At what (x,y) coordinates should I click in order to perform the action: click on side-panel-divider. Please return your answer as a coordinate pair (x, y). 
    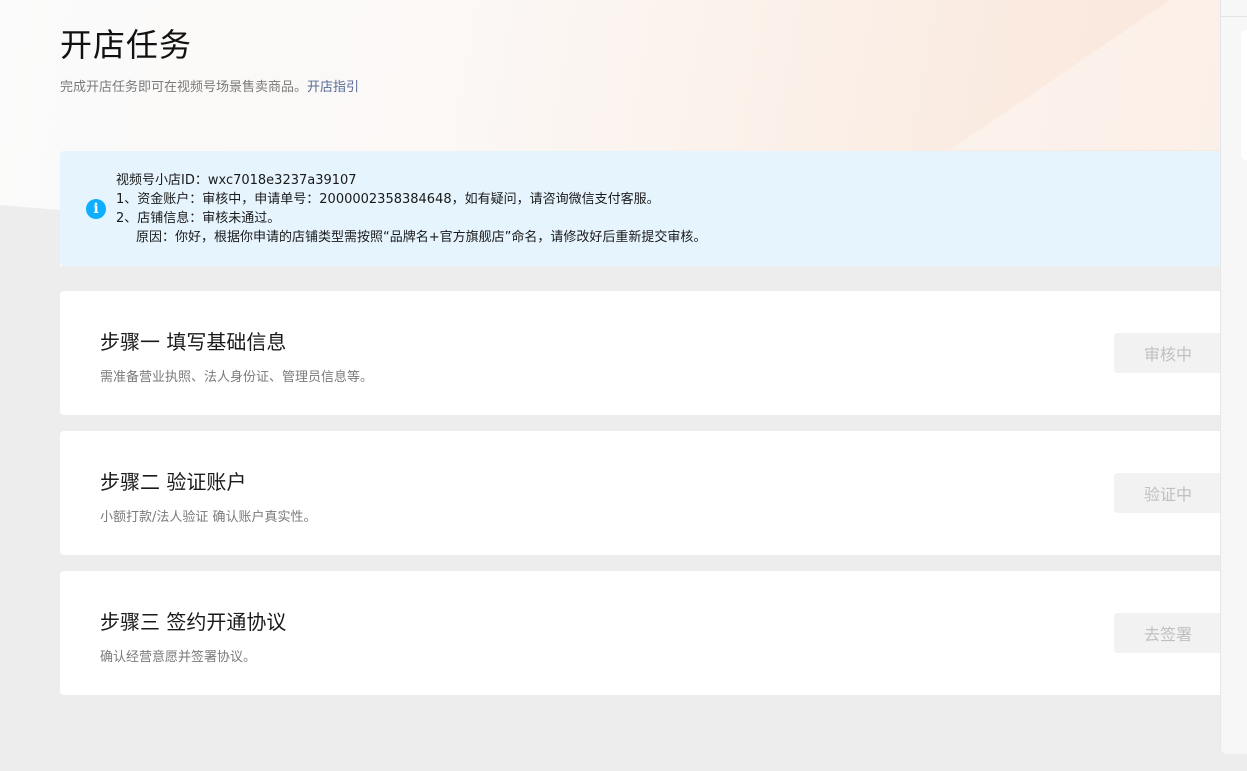
    Looking at the image, I should click on (1234, 16).